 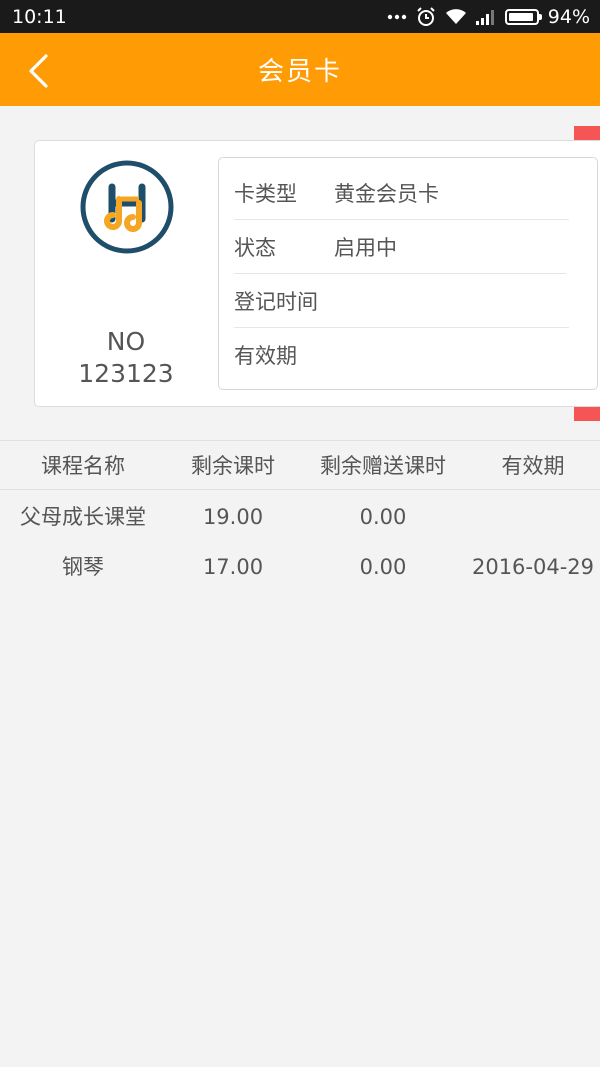 What do you see at coordinates (426, 16) in the screenshot?
I see `alarm-icon` at bounding box center [426, 16].